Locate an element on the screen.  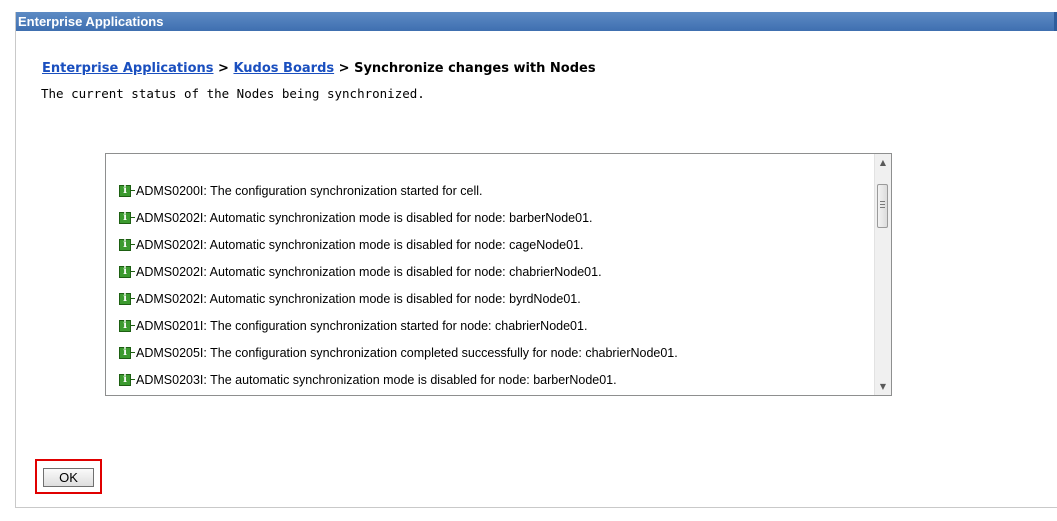
log-scrollbar: ▲ ▼ is located at coordinates (882, 274).